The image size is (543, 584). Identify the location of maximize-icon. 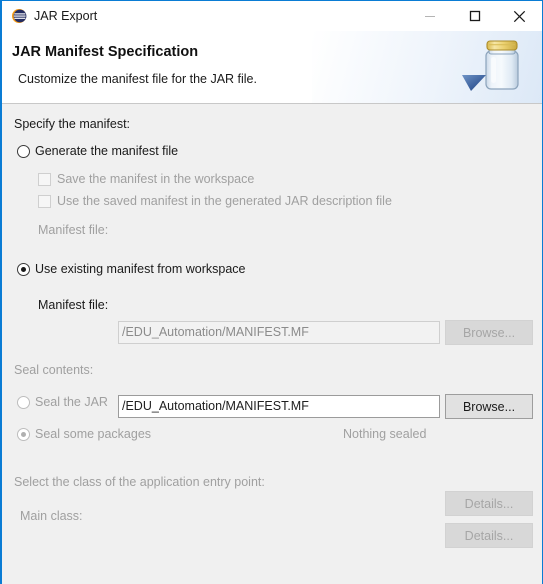
(474, 16).